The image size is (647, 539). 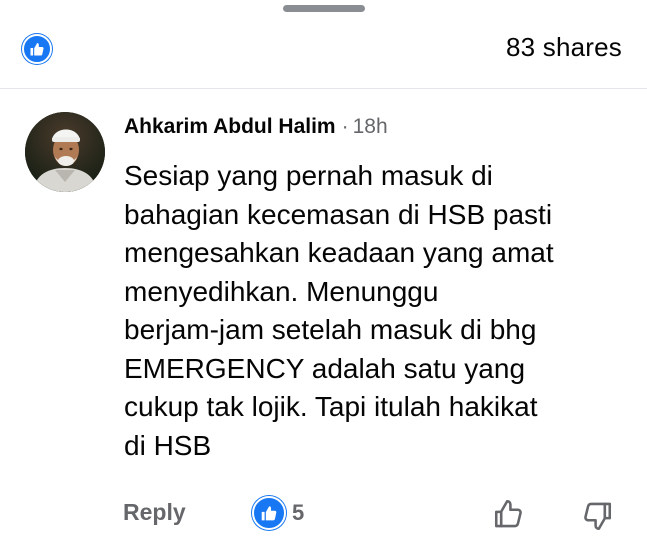 I want to click on comment-header: Ahkarim Abdul Halim · 18h, so click(x=256, y=127).